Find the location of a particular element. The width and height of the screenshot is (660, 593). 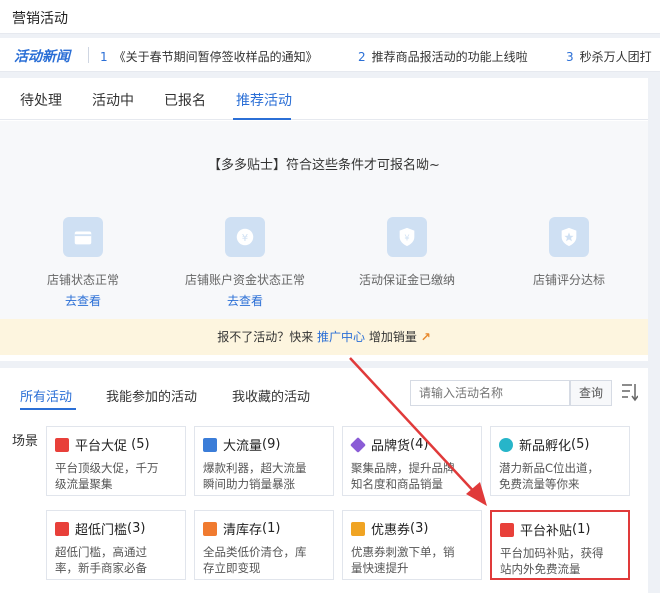

tab-registered: 已报名 is located at coordinates (185, 100).